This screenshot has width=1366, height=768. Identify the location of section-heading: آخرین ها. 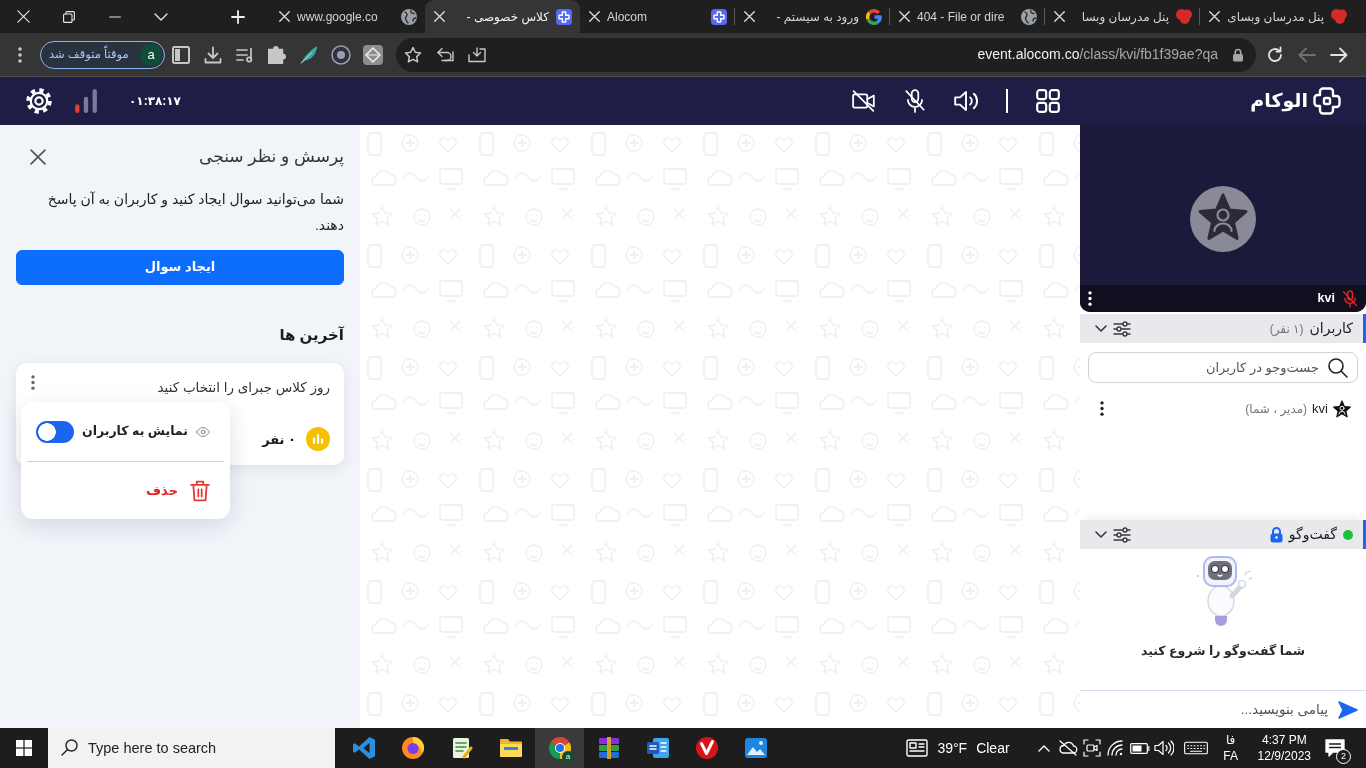
(311, 335).